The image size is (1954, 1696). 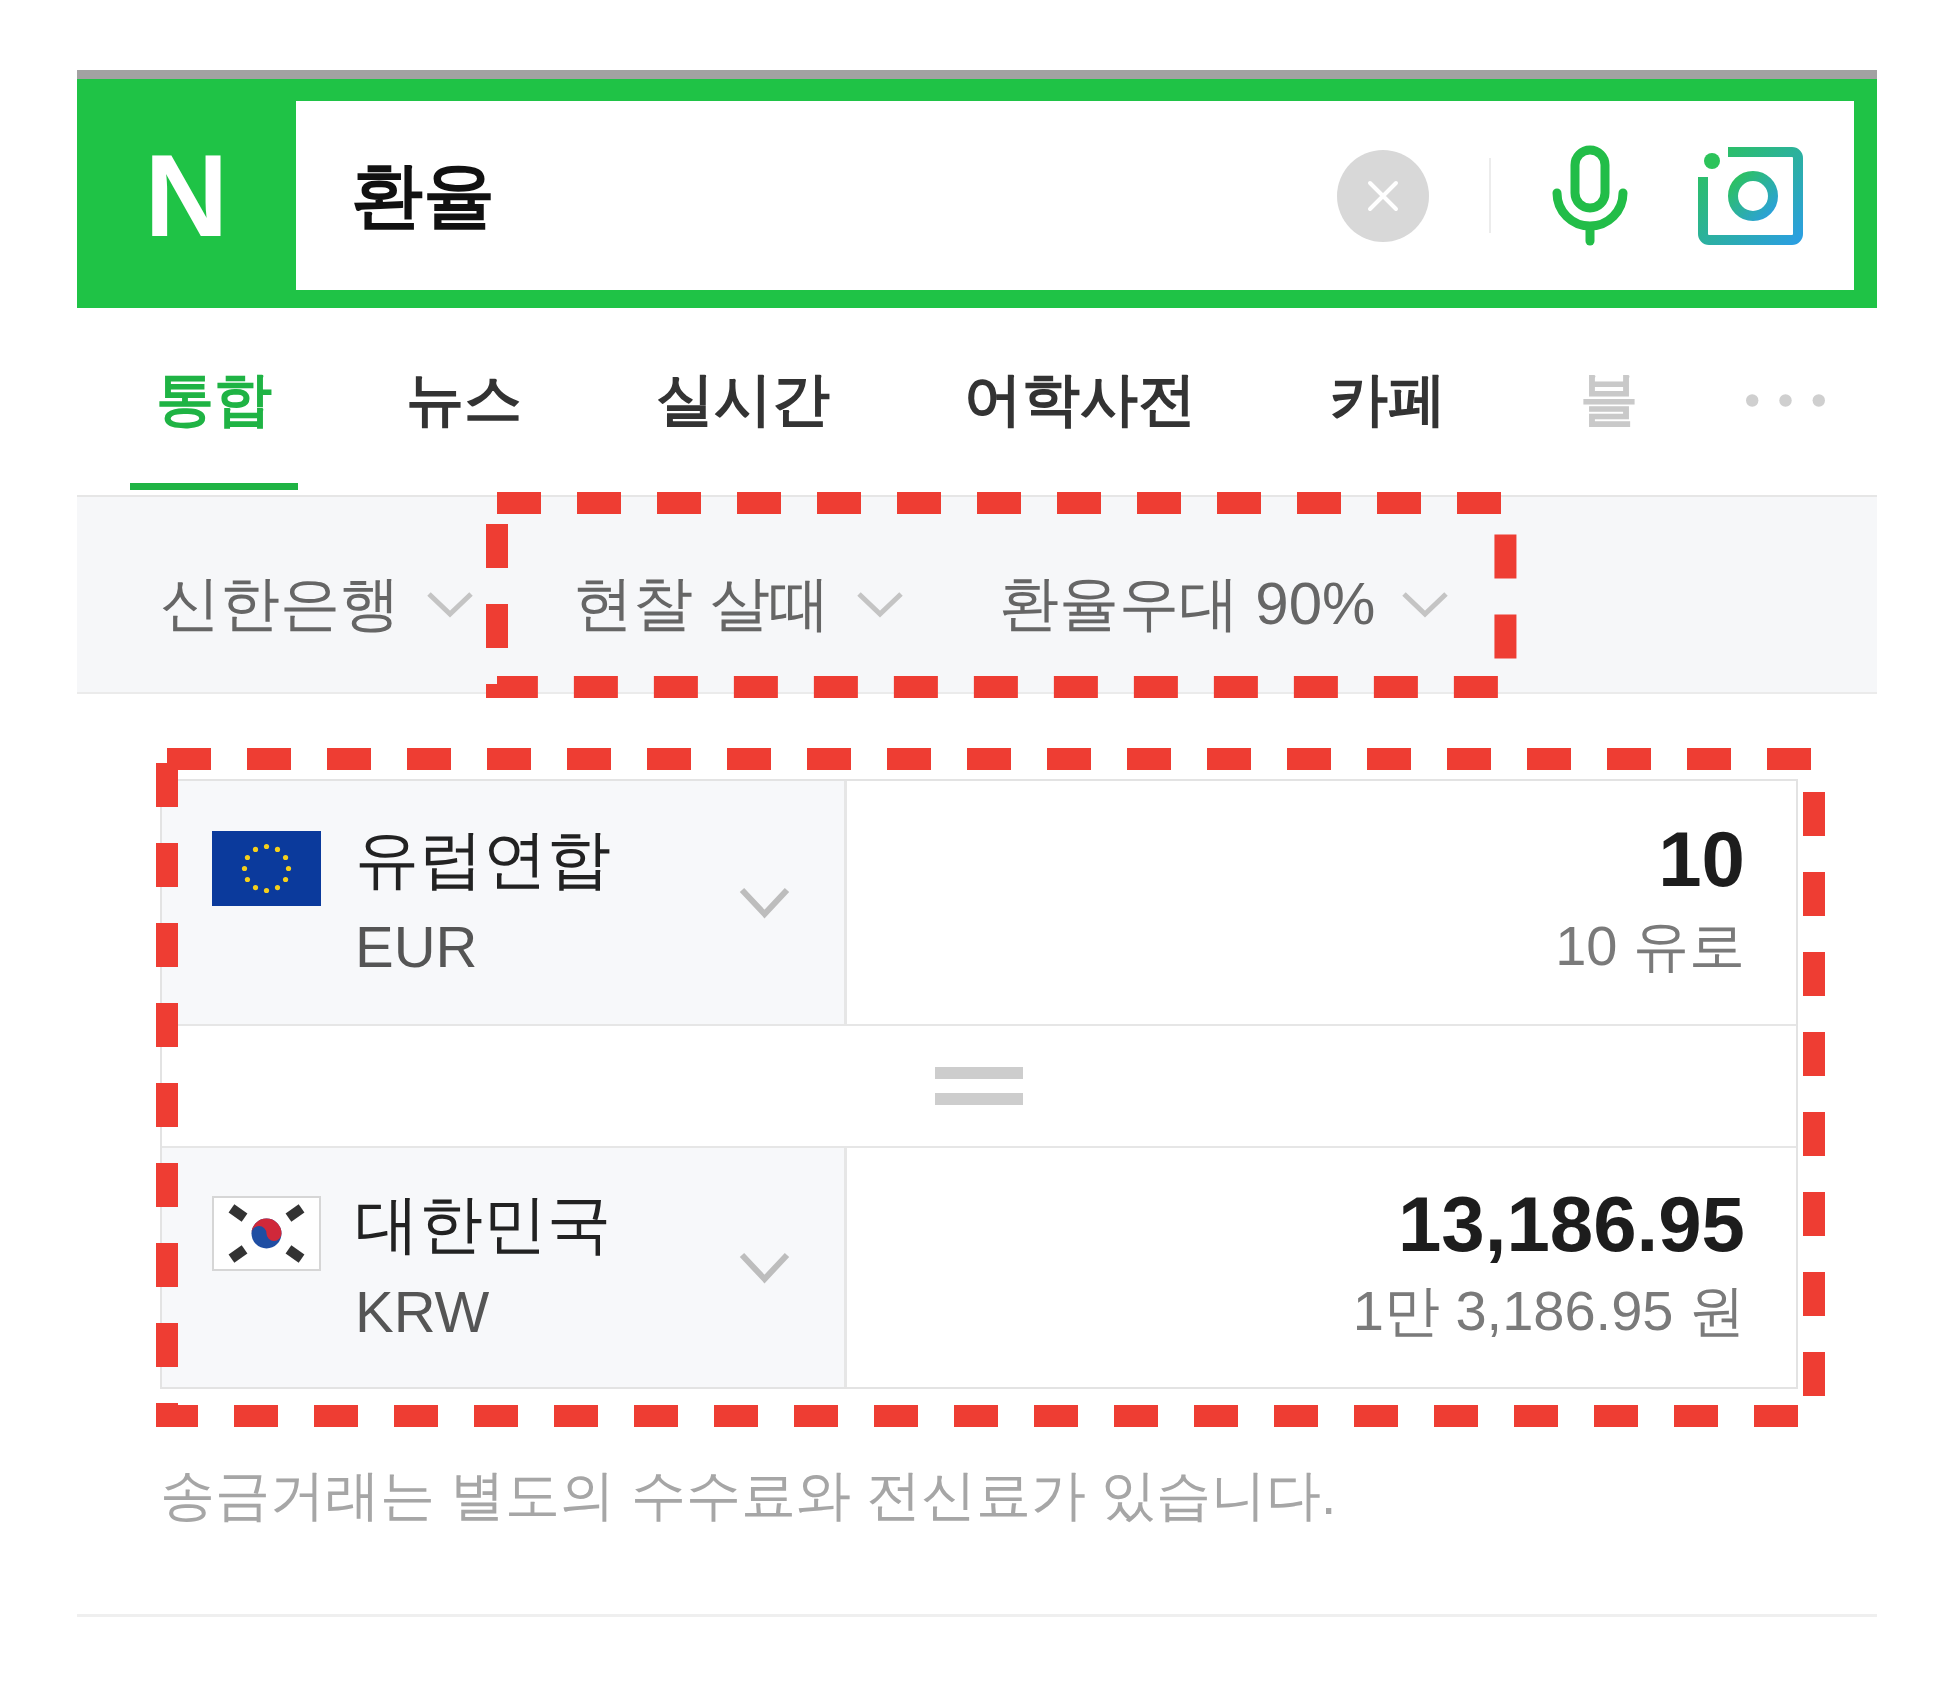 I want to click on korean-flag-icon, so click(x=266, y=1233).